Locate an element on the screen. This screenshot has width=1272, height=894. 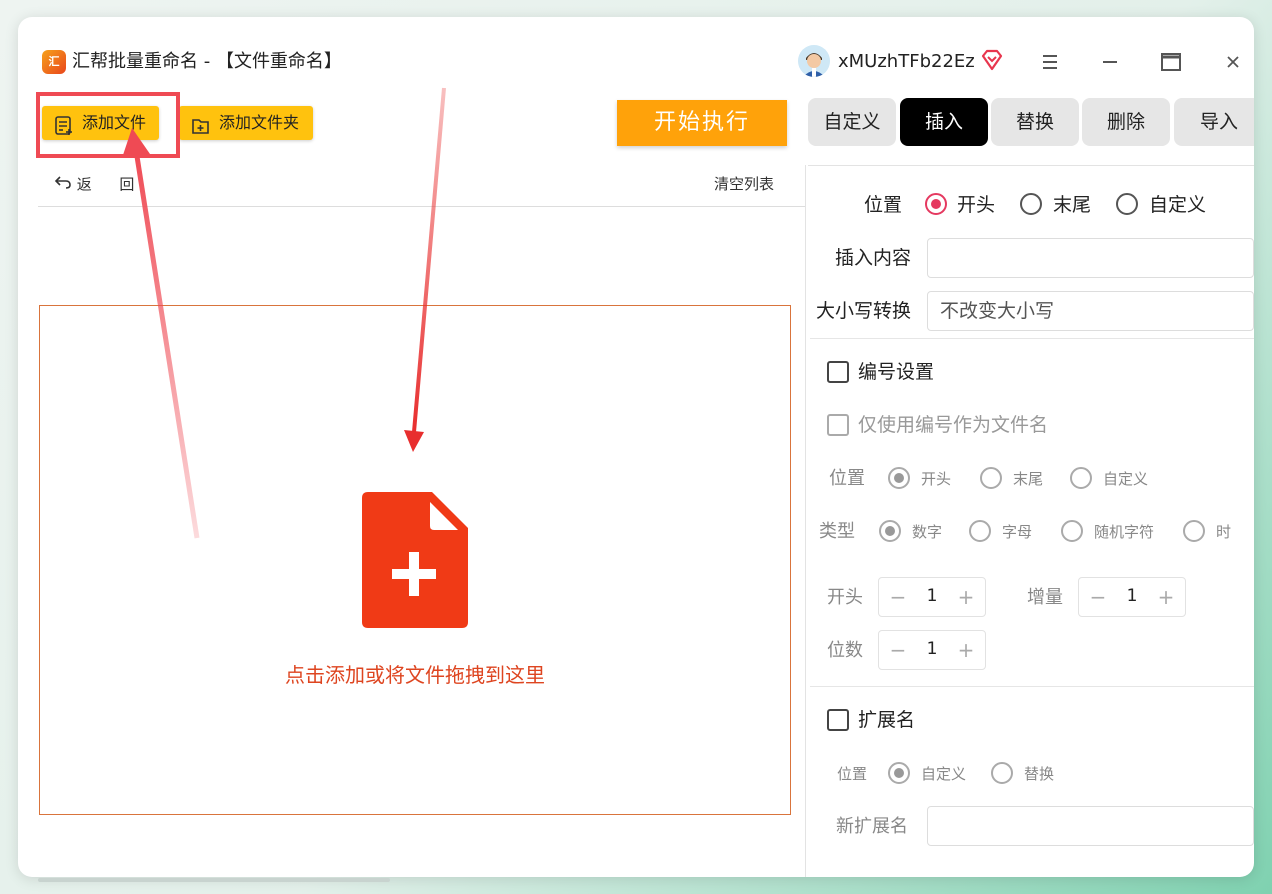
new-extension-label: 新扩展名 is located at coordinates (872, 826).